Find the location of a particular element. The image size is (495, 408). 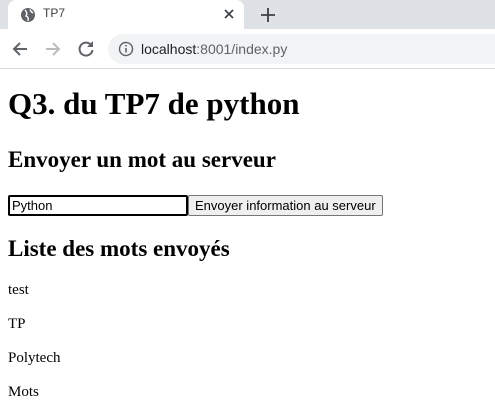

close-icon is located at coordinates (229, 14).